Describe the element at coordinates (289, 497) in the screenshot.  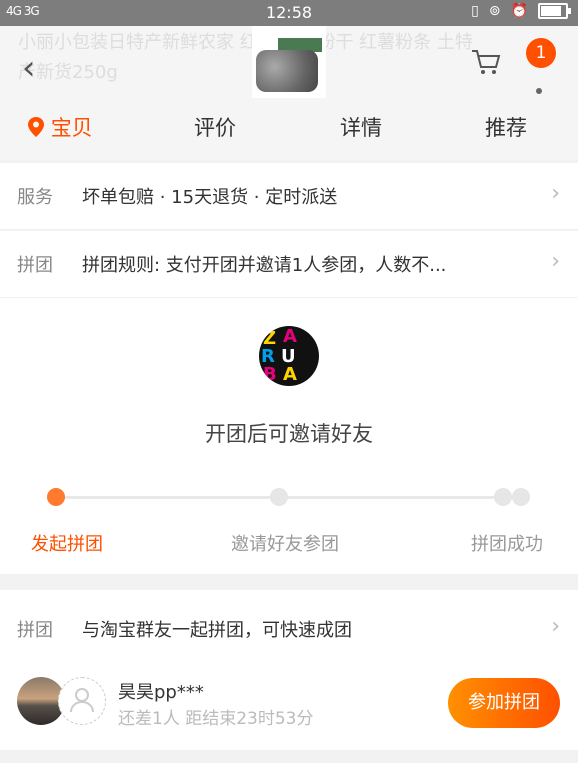
I see `progress-track` at that location.